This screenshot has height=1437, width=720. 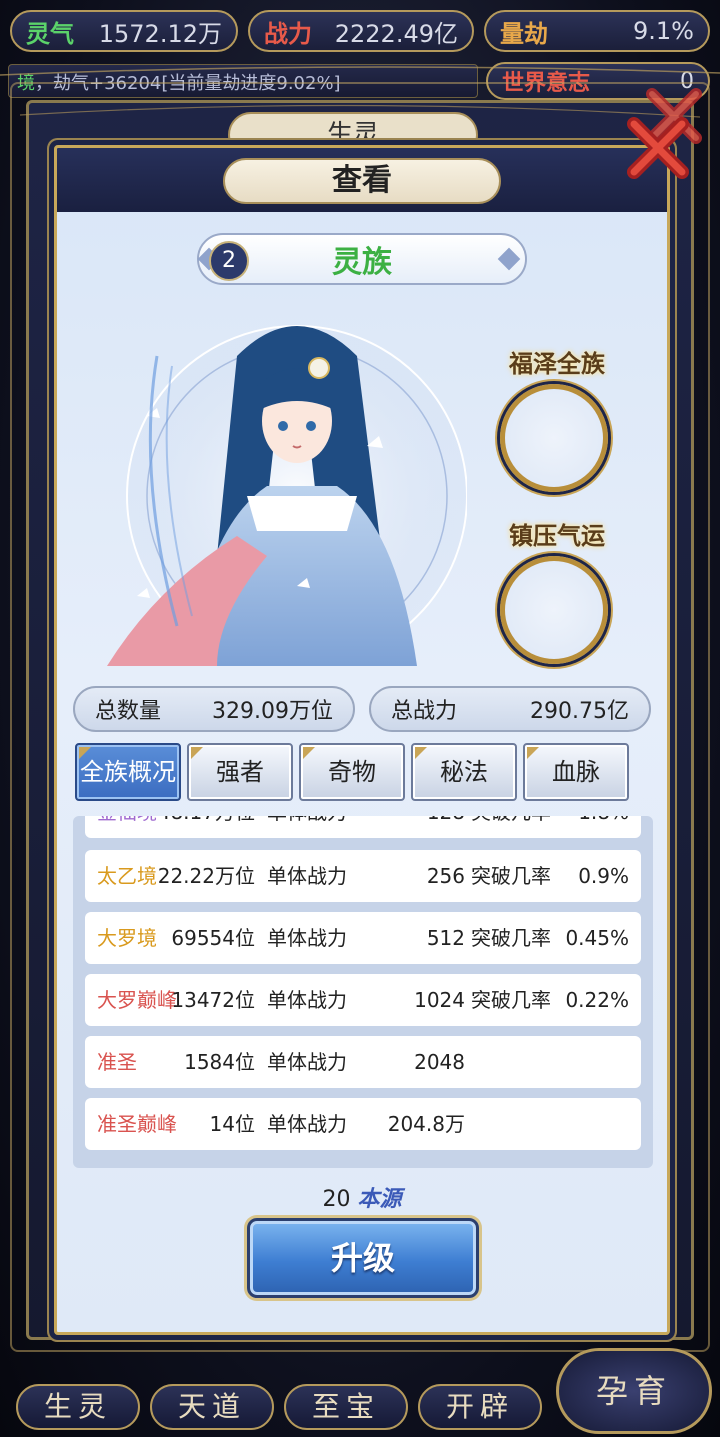 I want to click on bottom-nav: 生灵 天道 至宝 开辟 孕育, so click(x=360, y=1388).